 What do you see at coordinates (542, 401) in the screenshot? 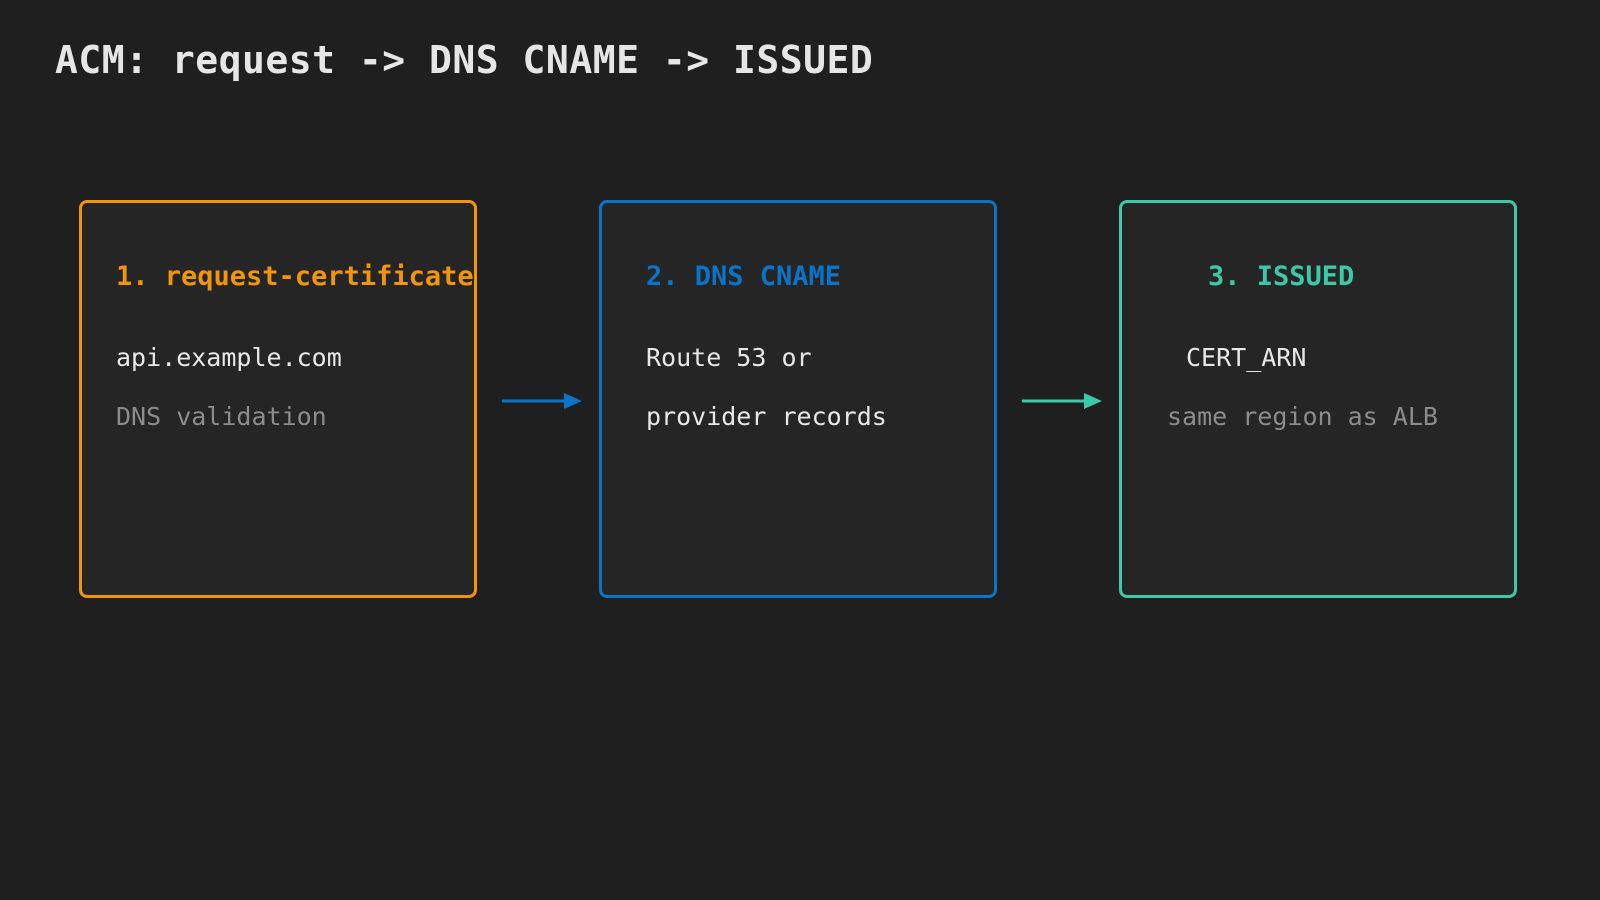
I see `arrow-step1-to-step2` at bounding box center [542, 401].